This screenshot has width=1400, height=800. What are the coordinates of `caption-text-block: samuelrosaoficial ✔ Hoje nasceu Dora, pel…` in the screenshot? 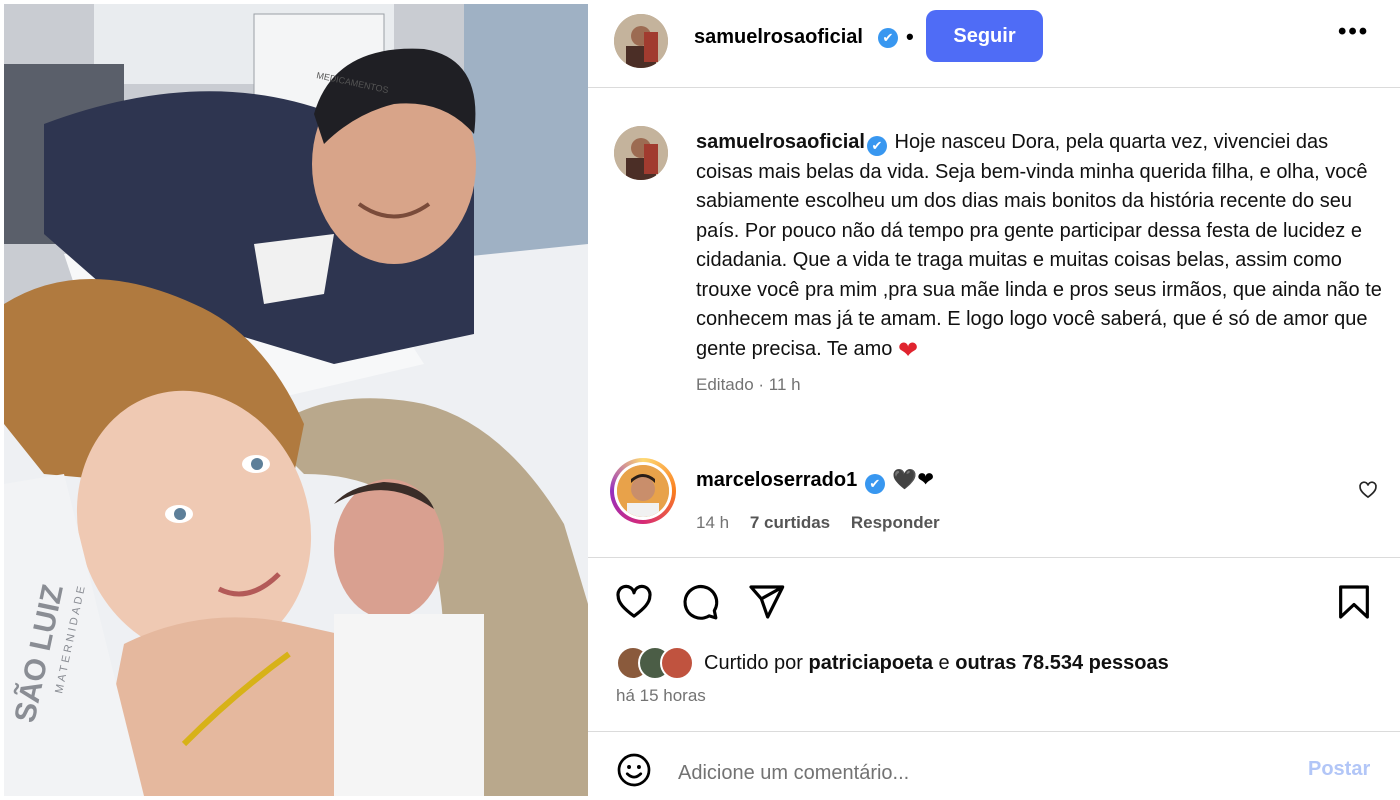 It's located at (1041, 246).